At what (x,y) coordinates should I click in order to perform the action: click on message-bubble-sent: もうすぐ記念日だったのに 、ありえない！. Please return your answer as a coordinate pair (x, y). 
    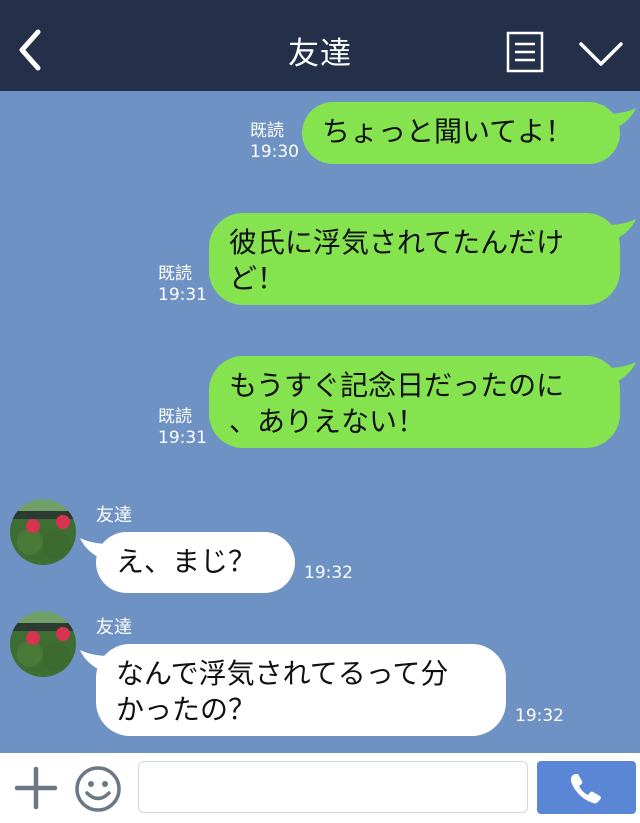
    Looking at the image, I should click on (422, 402).